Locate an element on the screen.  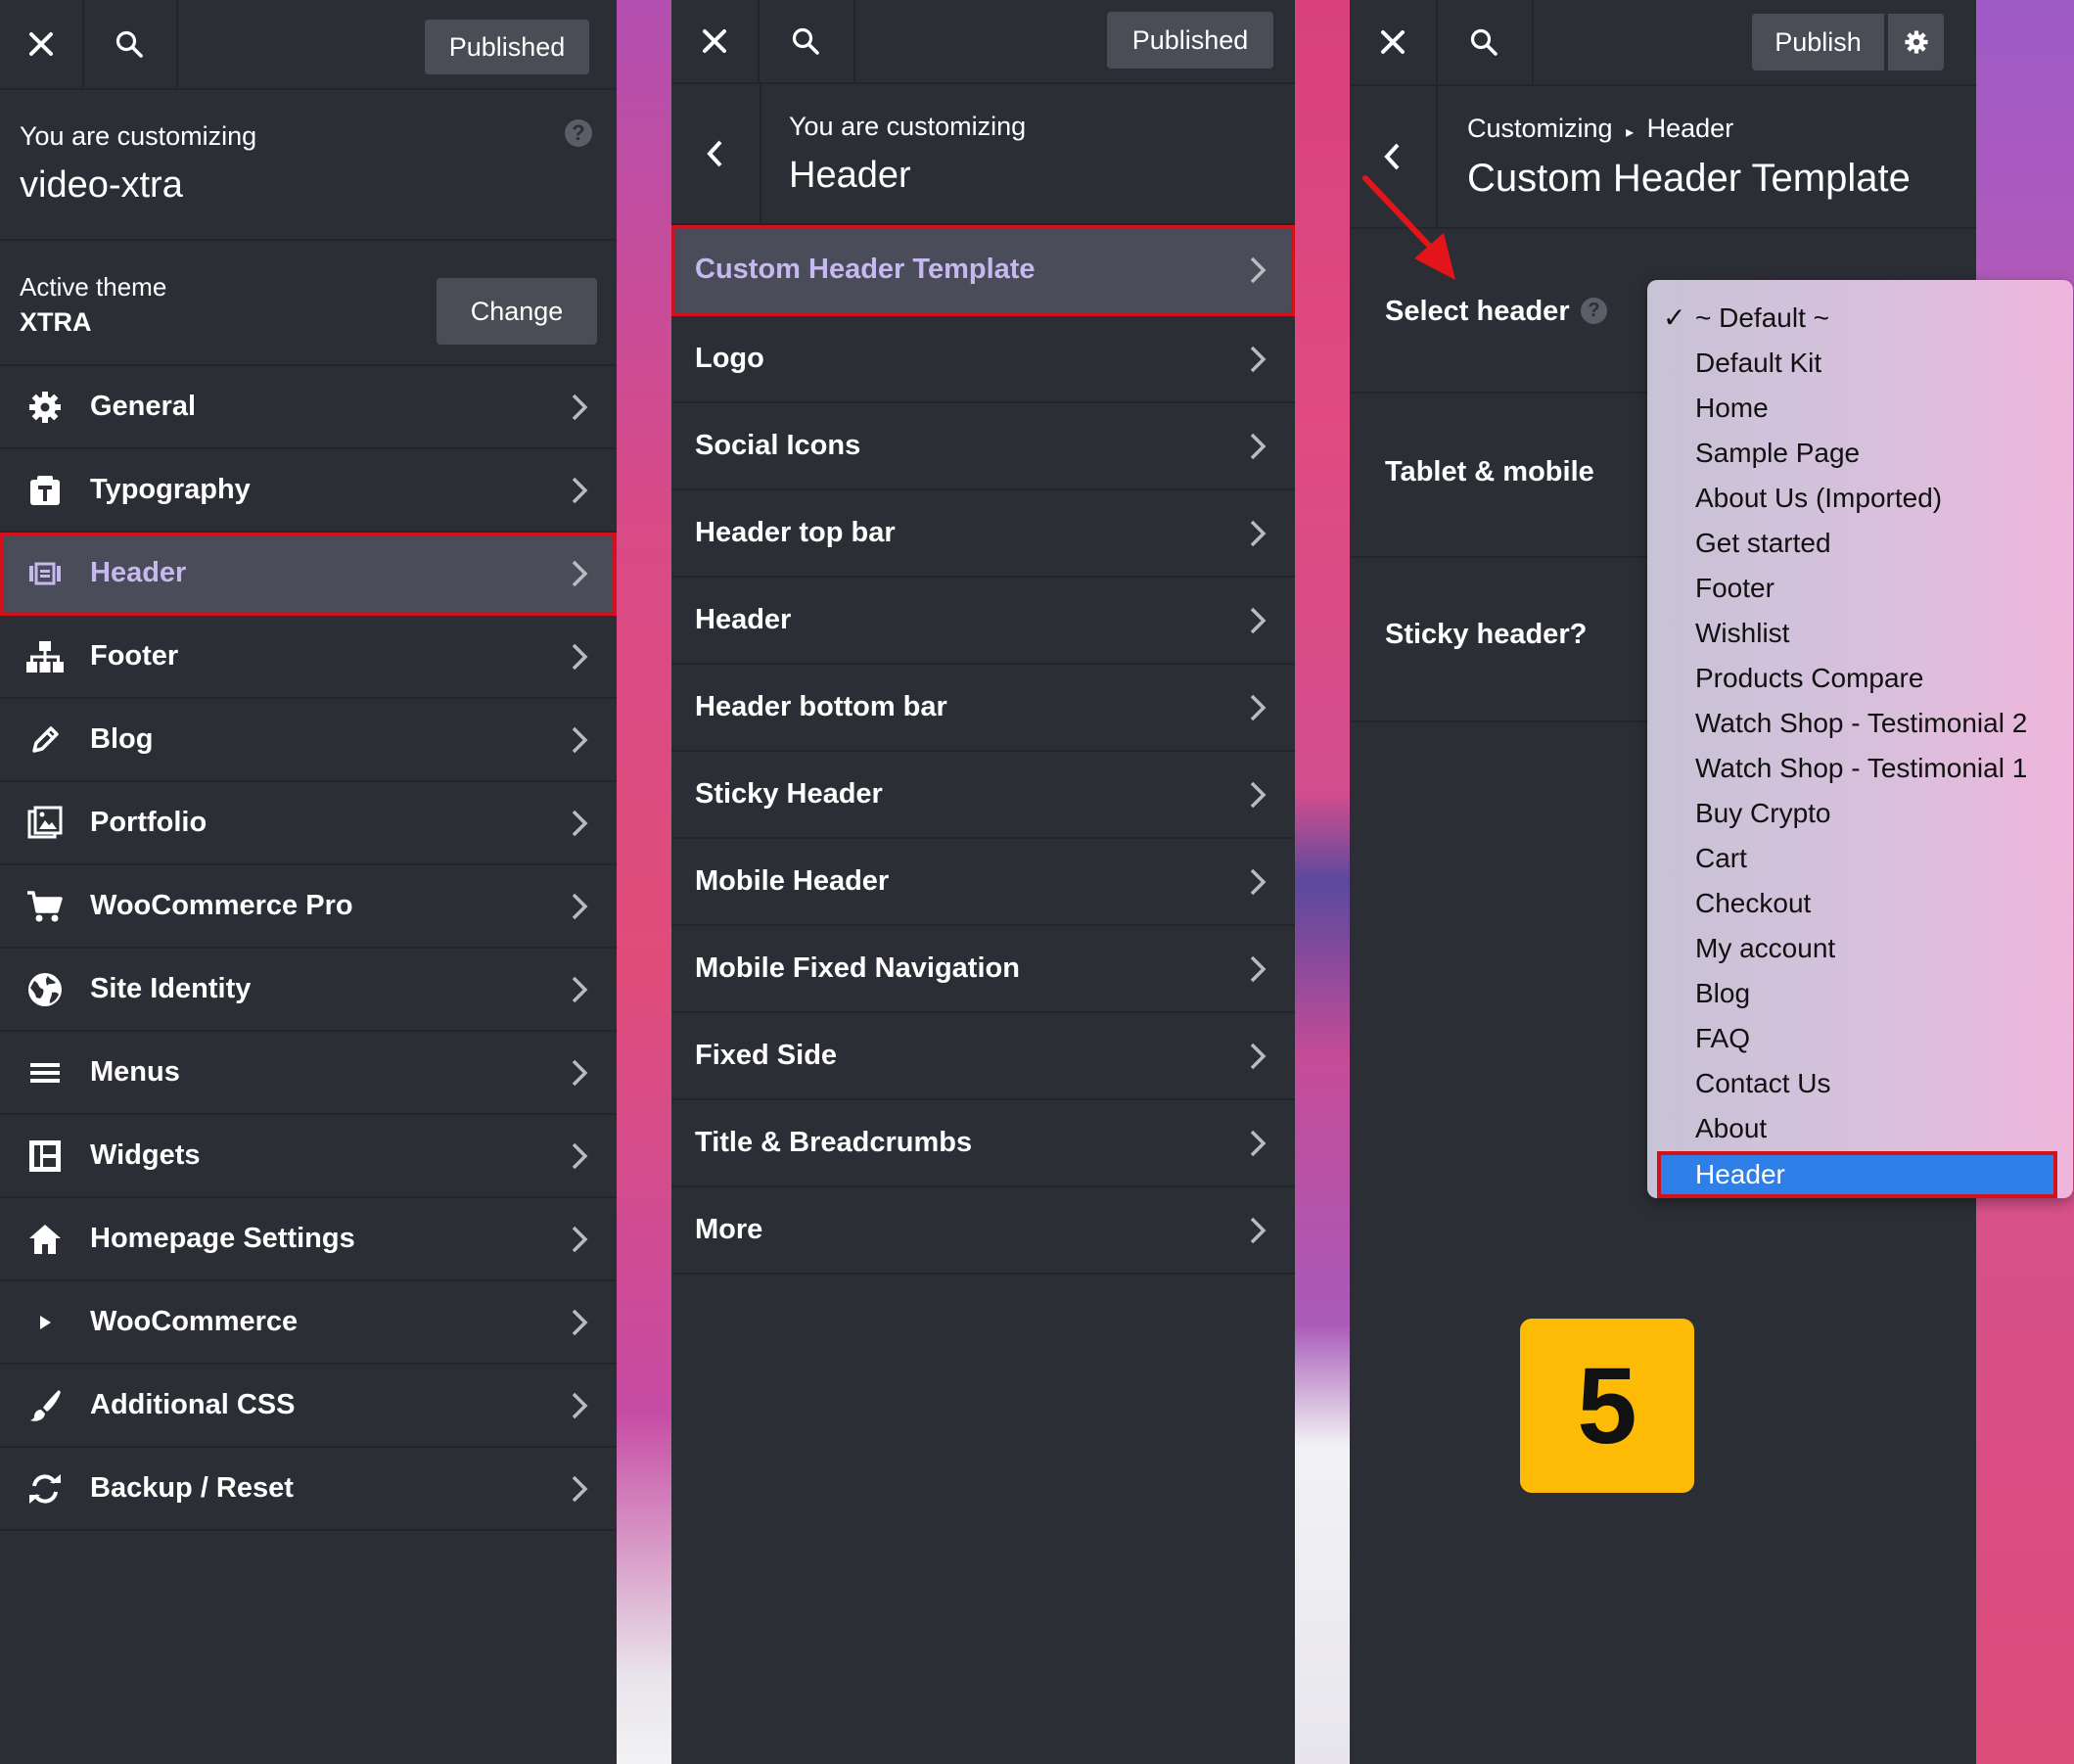
dropdown-option: Checkout is located at coordinates (1860, 903).